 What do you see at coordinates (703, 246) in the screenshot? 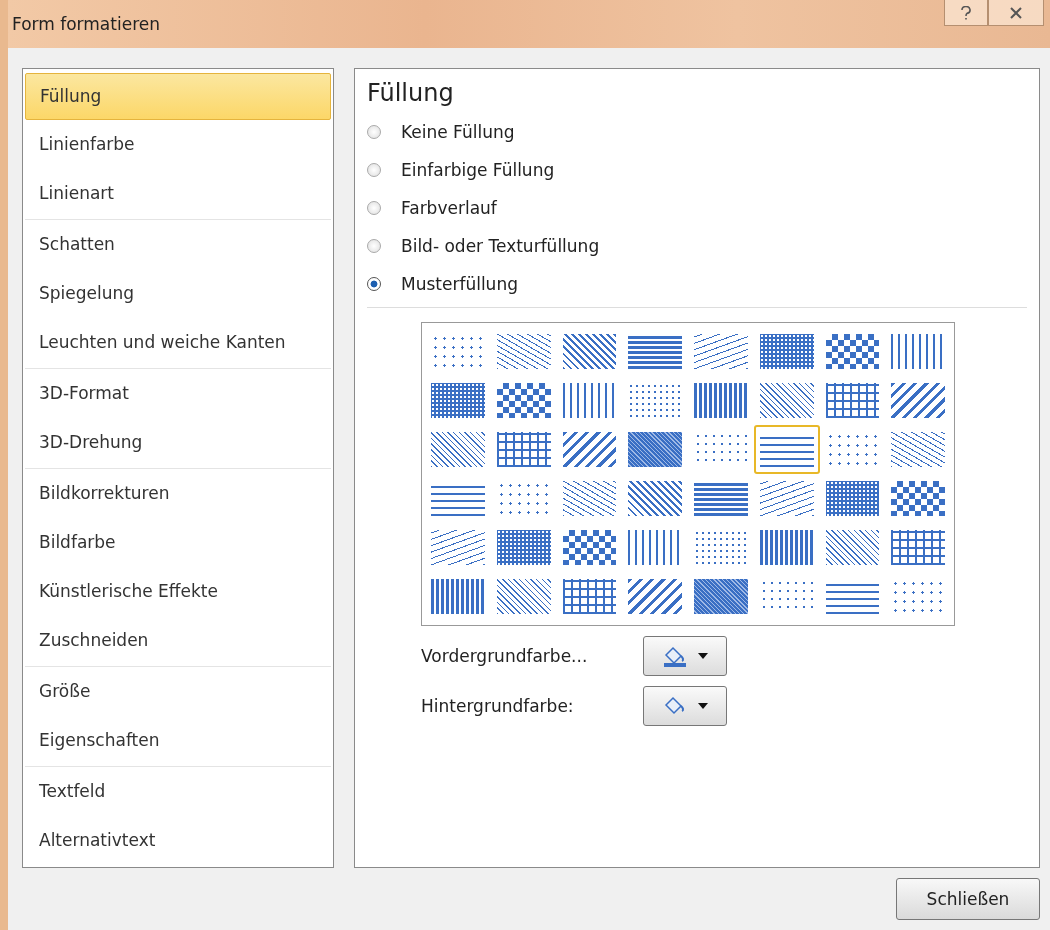
I see `fill-option-radio: Bild- oder Texturfüllung` at bounding box center [703, 246].